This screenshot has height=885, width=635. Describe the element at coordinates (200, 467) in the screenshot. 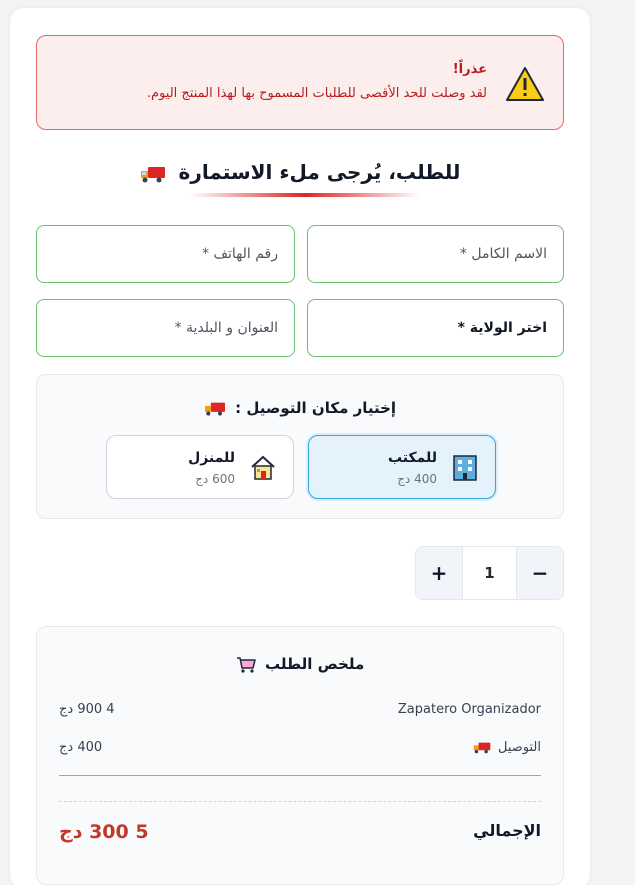

I see `delivery-option-home: للمنزل 600 دج` at that location.